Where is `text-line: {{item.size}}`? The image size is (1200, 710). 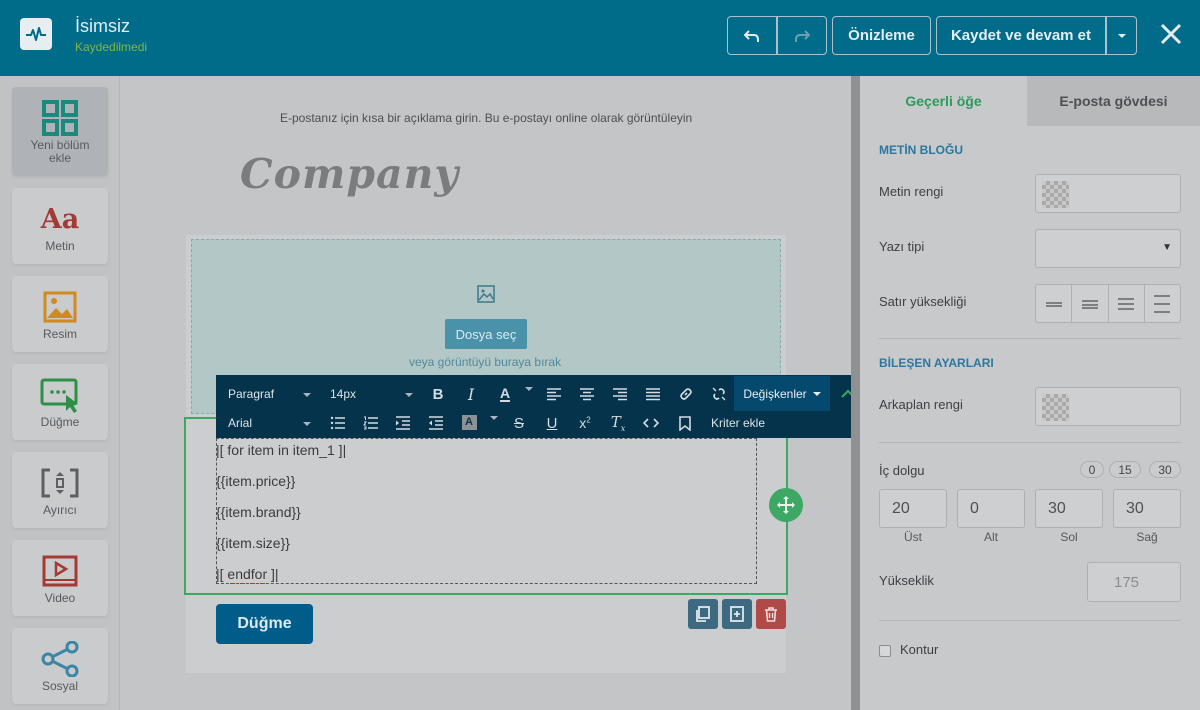 text-line: {{item.size}} is located at coordinates (253, 543).